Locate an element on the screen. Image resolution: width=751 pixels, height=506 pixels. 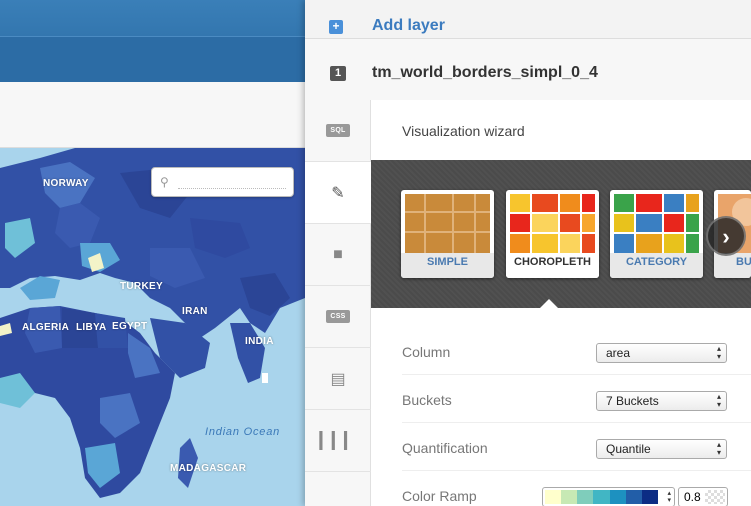
histogram-icon: ▎▎▎ is located at coordinates (338, 441).